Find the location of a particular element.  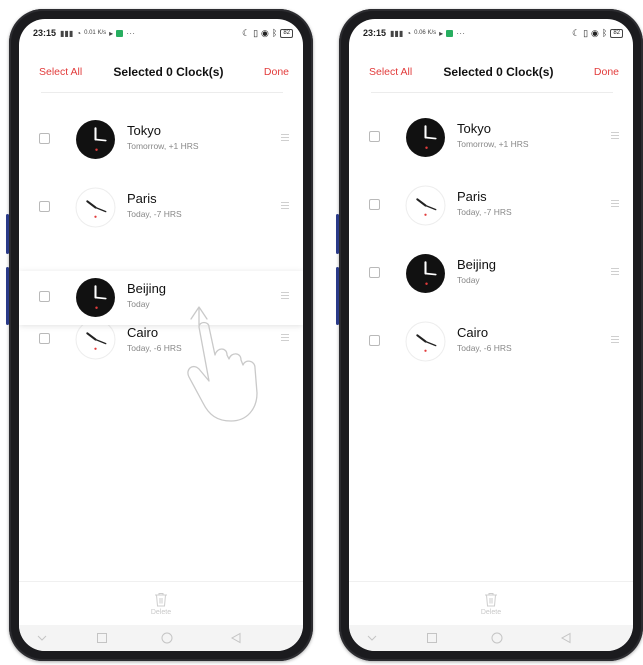

status-bar: 23:15 ▮▮▮ ◔ 0.01 K/s ▸ ··· ☾ ▯ ◉ ᛒ 82 is located at coordinates (161, 33).